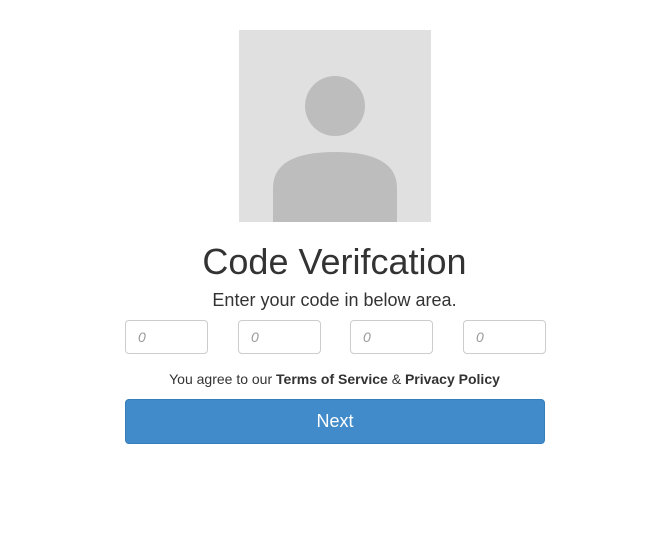 The height and width of the screenshot is (539, 651). Describe the element at coordinates (335, 337) in the screenshot. I see `code-input-group` at that location.